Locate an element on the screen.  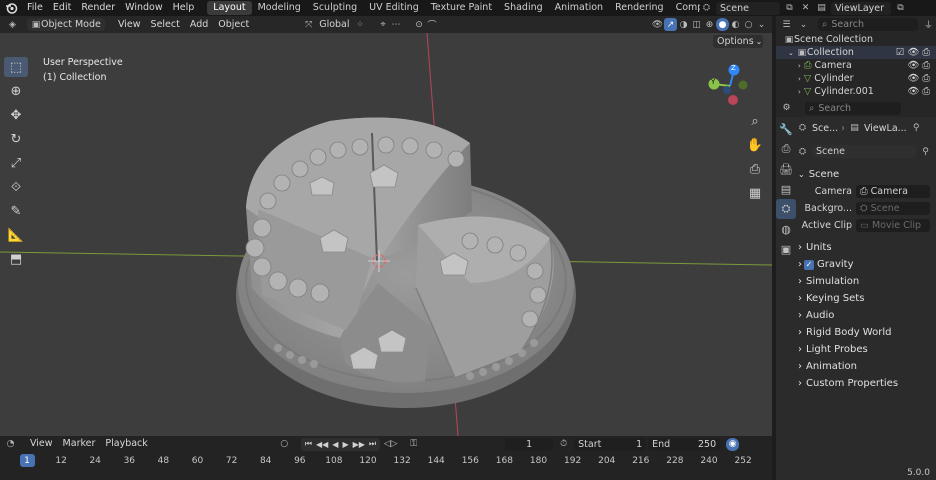
subpanel-custom-properties: › Custom Properties is located at coordinates (866, 383).